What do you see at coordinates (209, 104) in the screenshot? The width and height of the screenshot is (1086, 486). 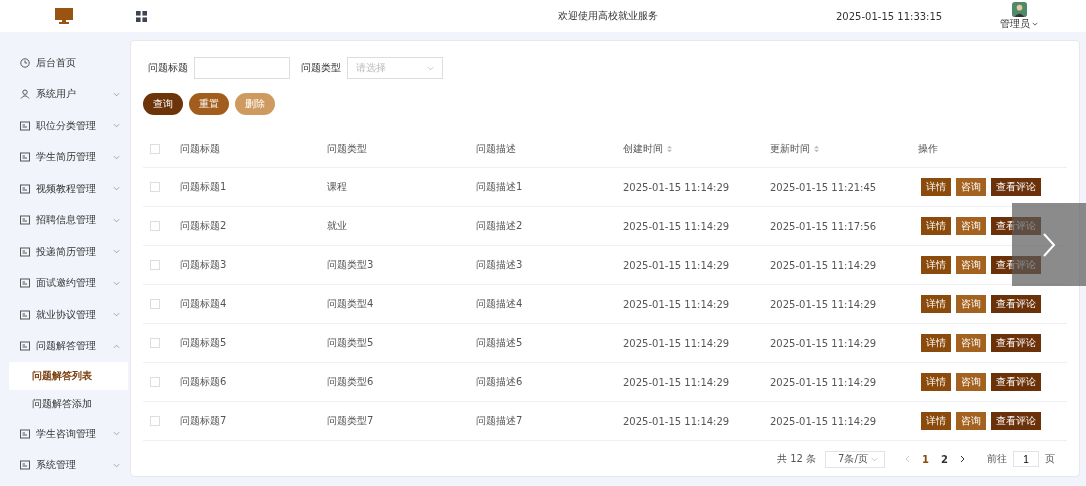 I see `action-button: 重置` at bounding box center [209, 104].